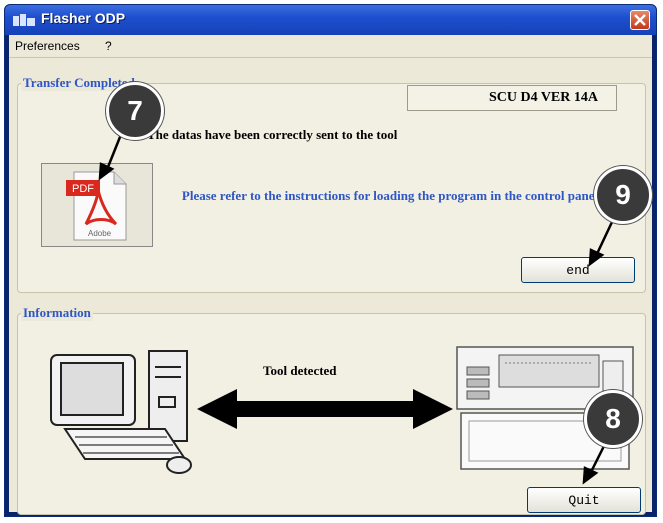 The image size is (663, 523). Describe the element at coordinates (613, 419) in the screenshot. I see `callout-8: 8` at that location.